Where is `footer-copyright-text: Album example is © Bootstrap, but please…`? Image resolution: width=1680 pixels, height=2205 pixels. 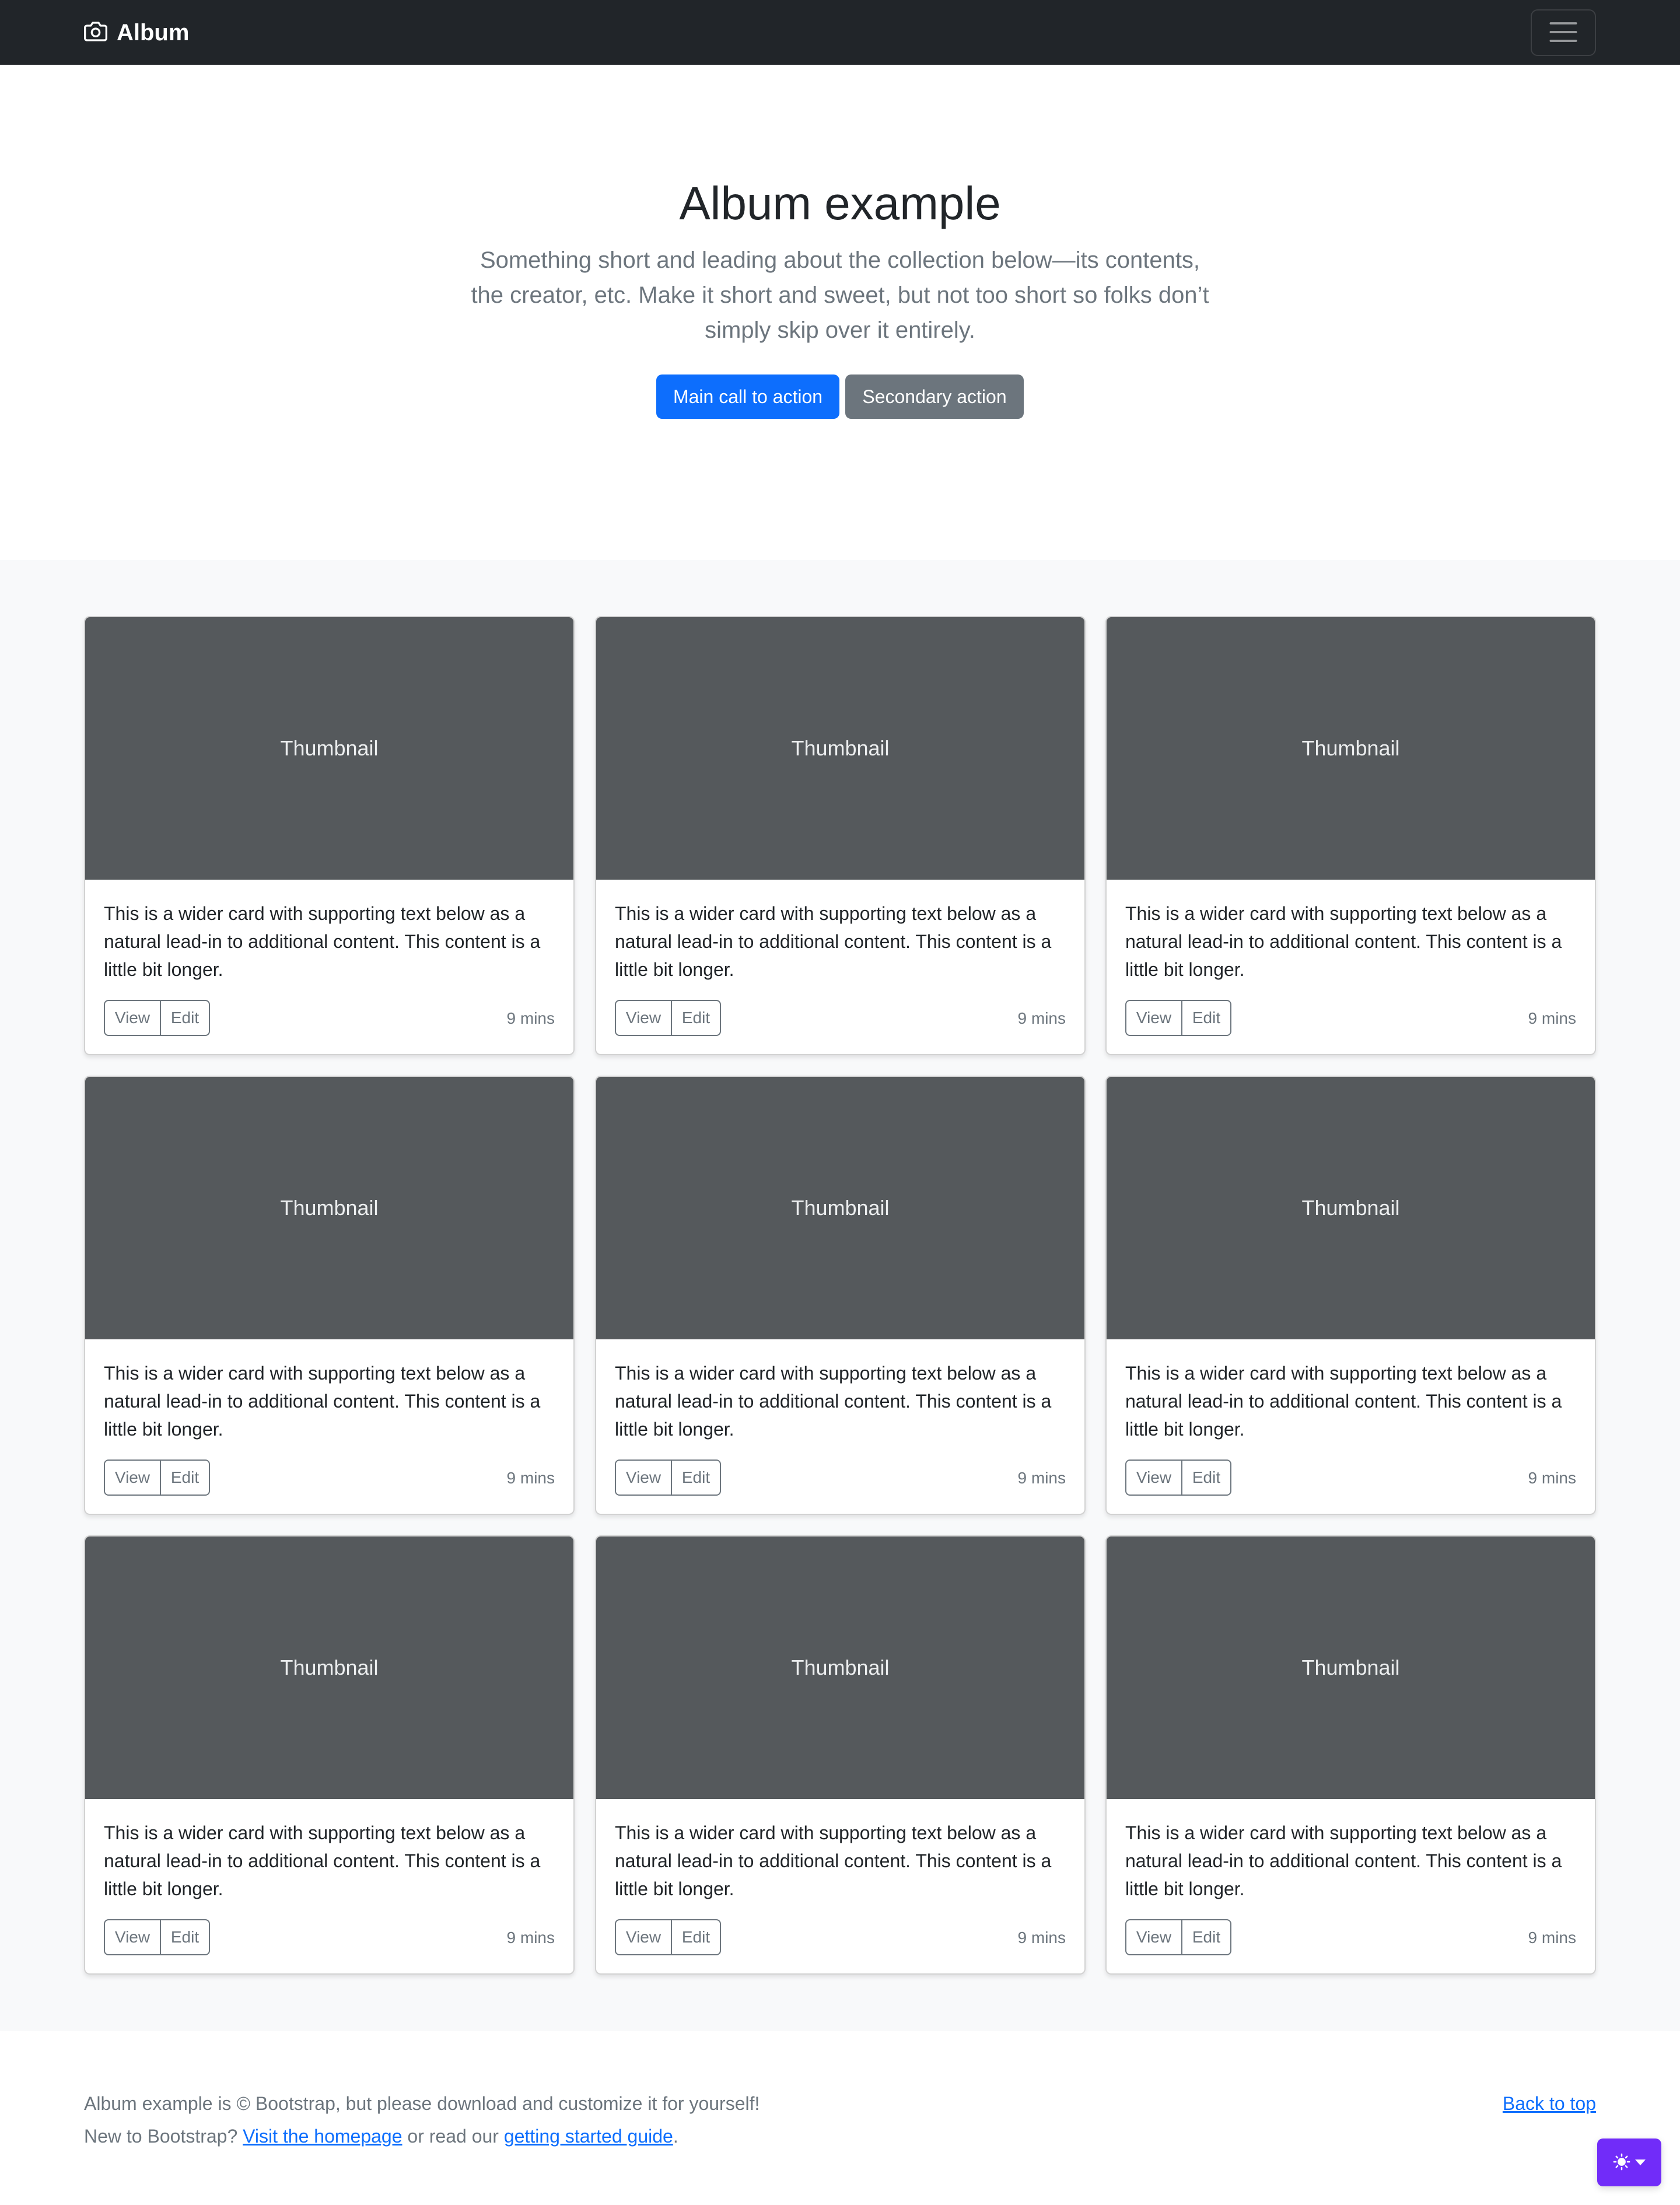 footer-copyright-text: Album example is © Bootstrap, but please… is located at coordinates (422, 2103).